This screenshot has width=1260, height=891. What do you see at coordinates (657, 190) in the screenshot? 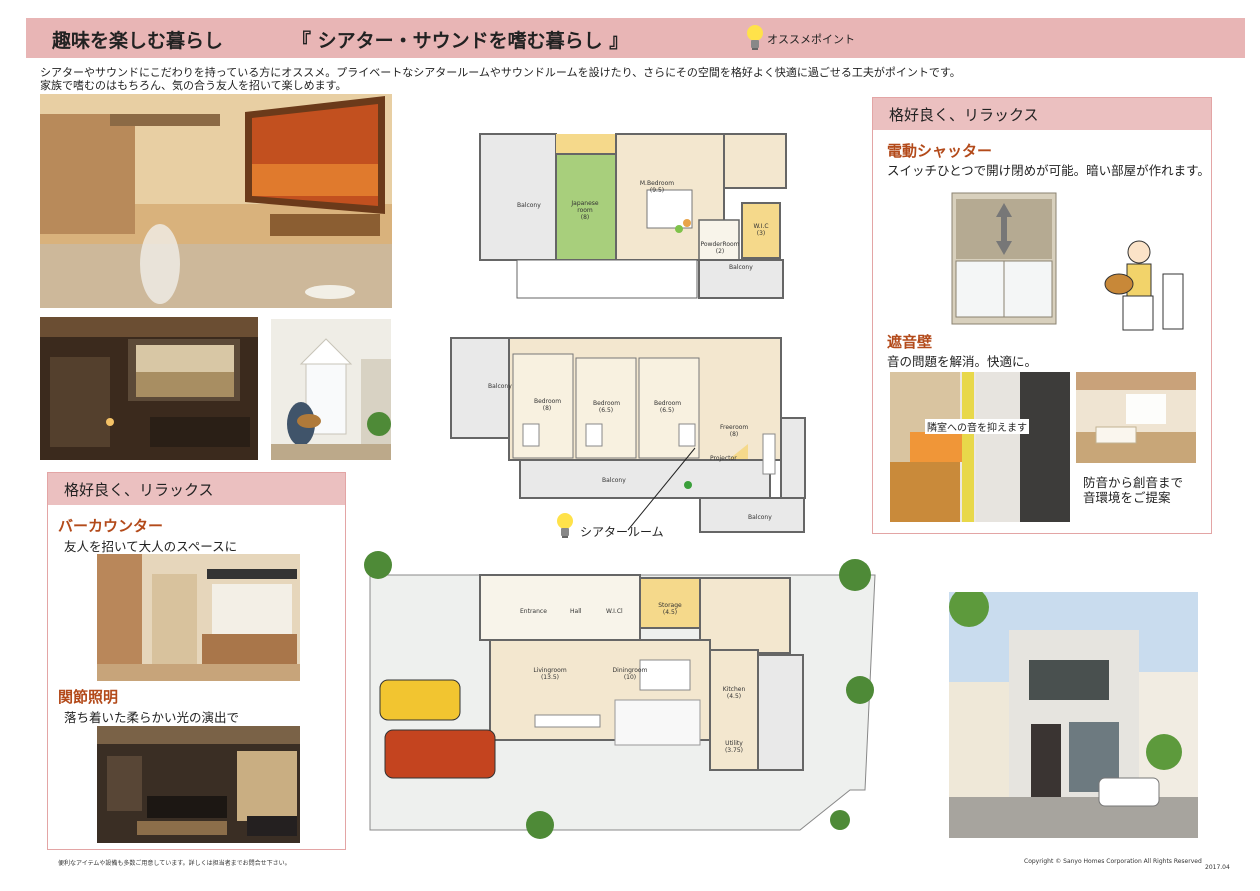
I see `mbedroom-size: (9.5)` at bounding box center [657, 190].